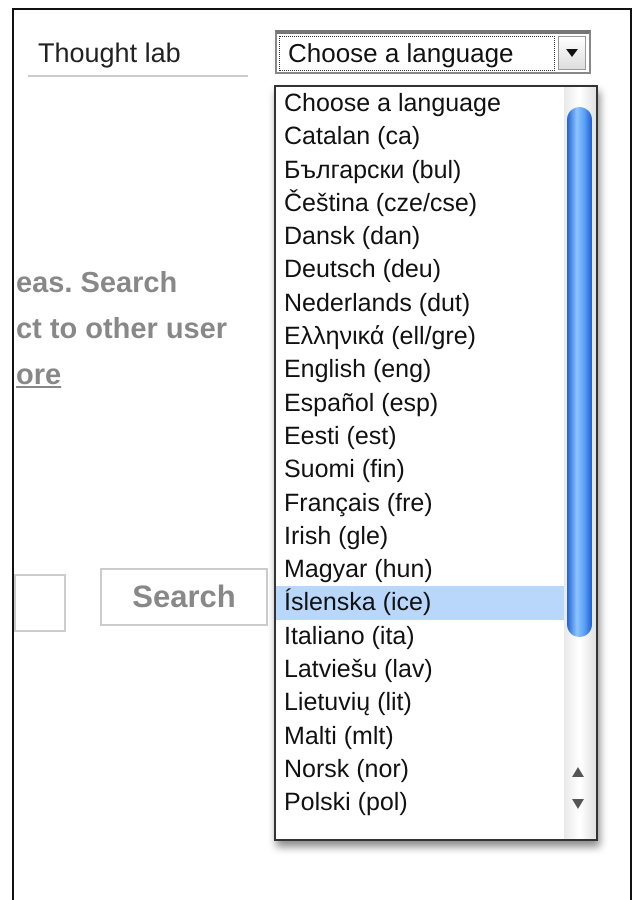 Image resolution: width=633 pixels, height=900 pixels. Describe the element at coordinates (39, 375) in the screenshot. I see `more-link: ore` at that location.